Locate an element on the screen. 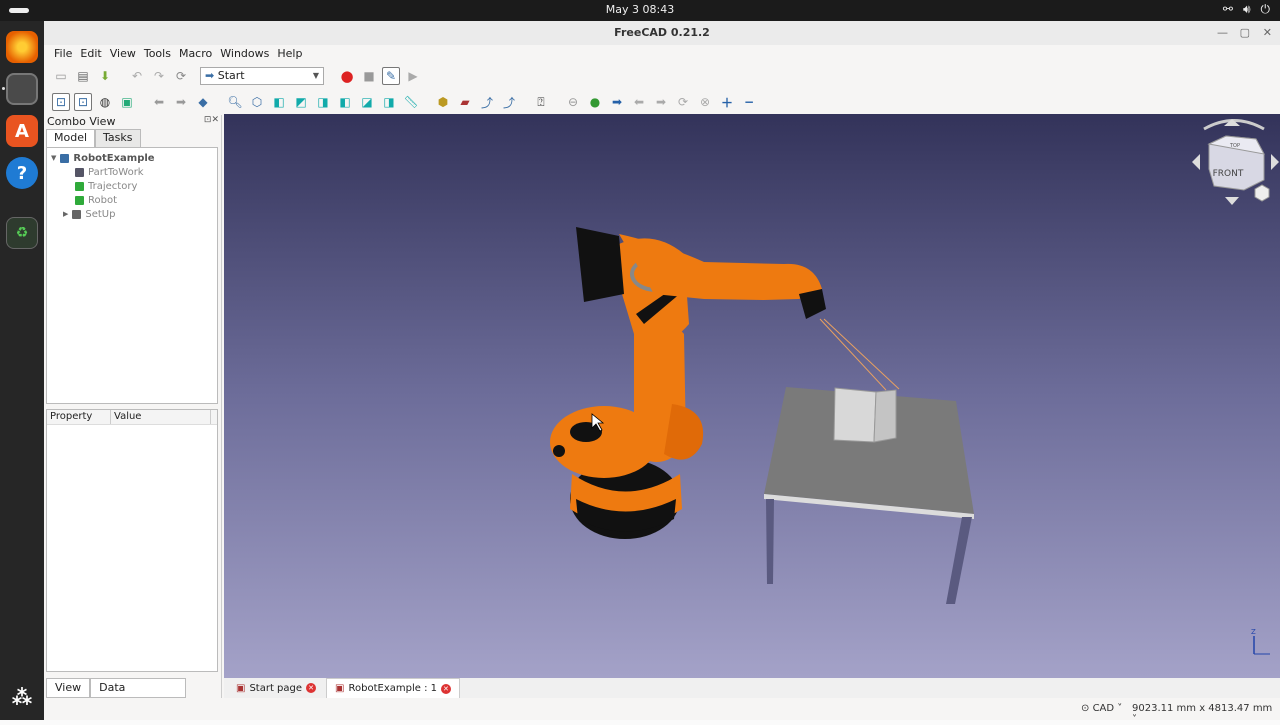 This screenshot has height=725, width=1280. open-icon: ▤ is located at coordinates (83, 76).